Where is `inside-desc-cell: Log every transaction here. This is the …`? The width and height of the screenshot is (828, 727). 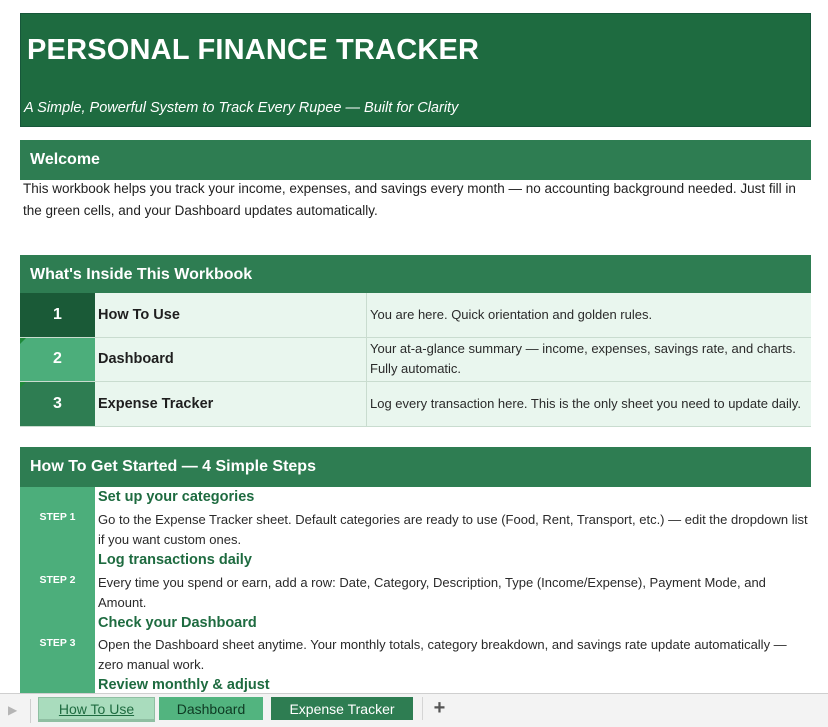 inside-desc-cell: Log every transaction here. This is the … is located at coordinates (589, 404).